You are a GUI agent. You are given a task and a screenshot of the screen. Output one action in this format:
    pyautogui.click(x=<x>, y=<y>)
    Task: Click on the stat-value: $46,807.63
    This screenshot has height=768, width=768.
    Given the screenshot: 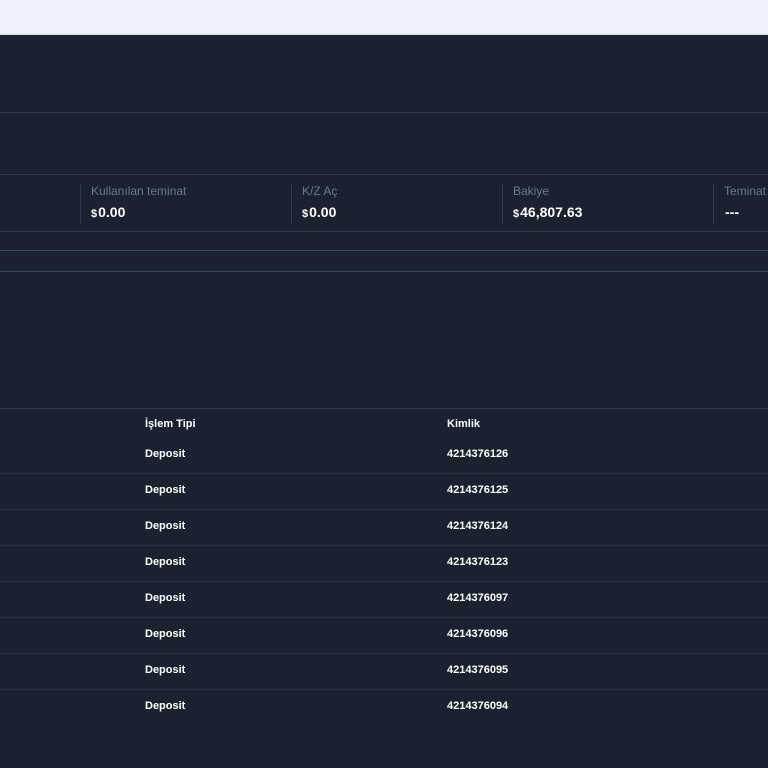 What is the action you would take?
    pyautogui.click(x=547, y=212)
    